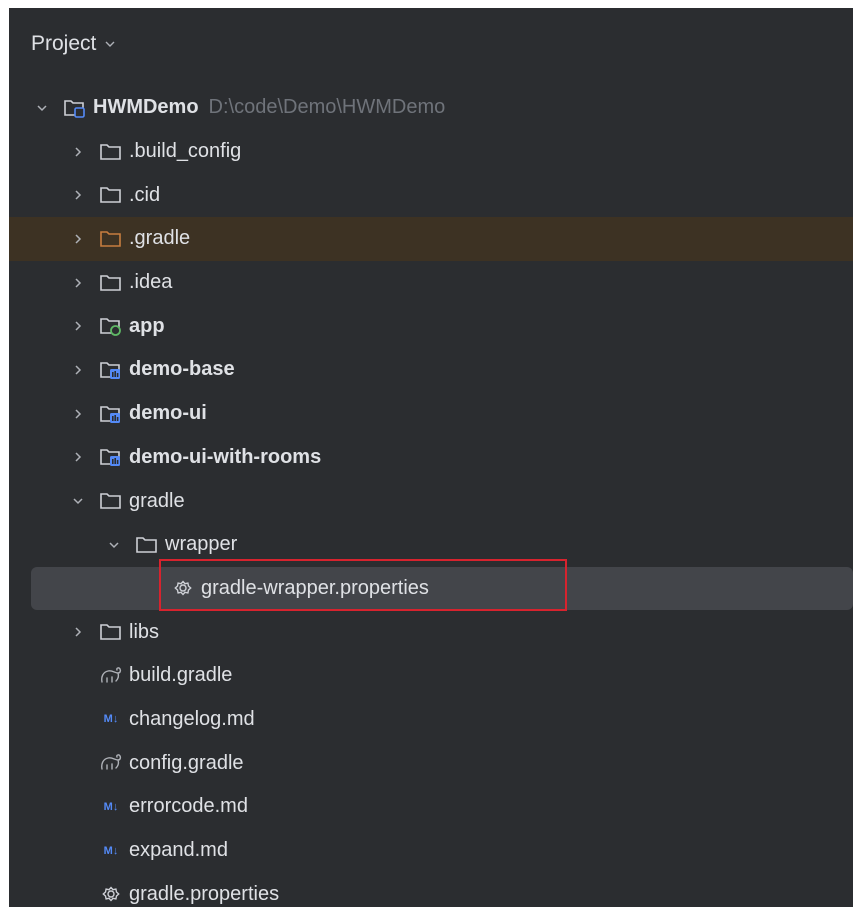  Describe the element at coordinates (146, 107) in the screenshot. I see `tree-root-label: HWMDemo` at that location.